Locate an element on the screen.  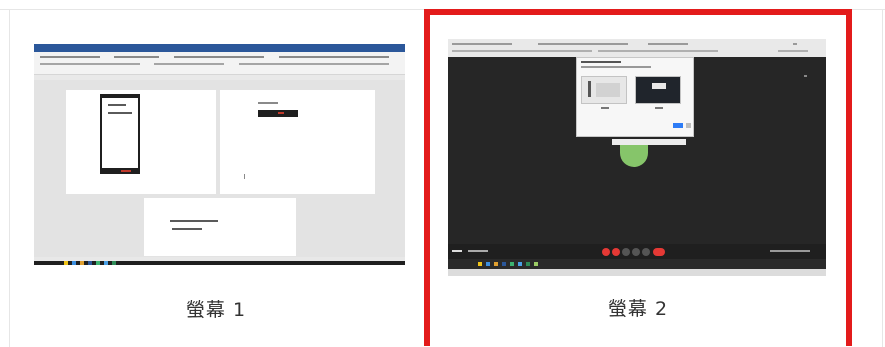
dialog-option-window is located at coordinates (658, 90).